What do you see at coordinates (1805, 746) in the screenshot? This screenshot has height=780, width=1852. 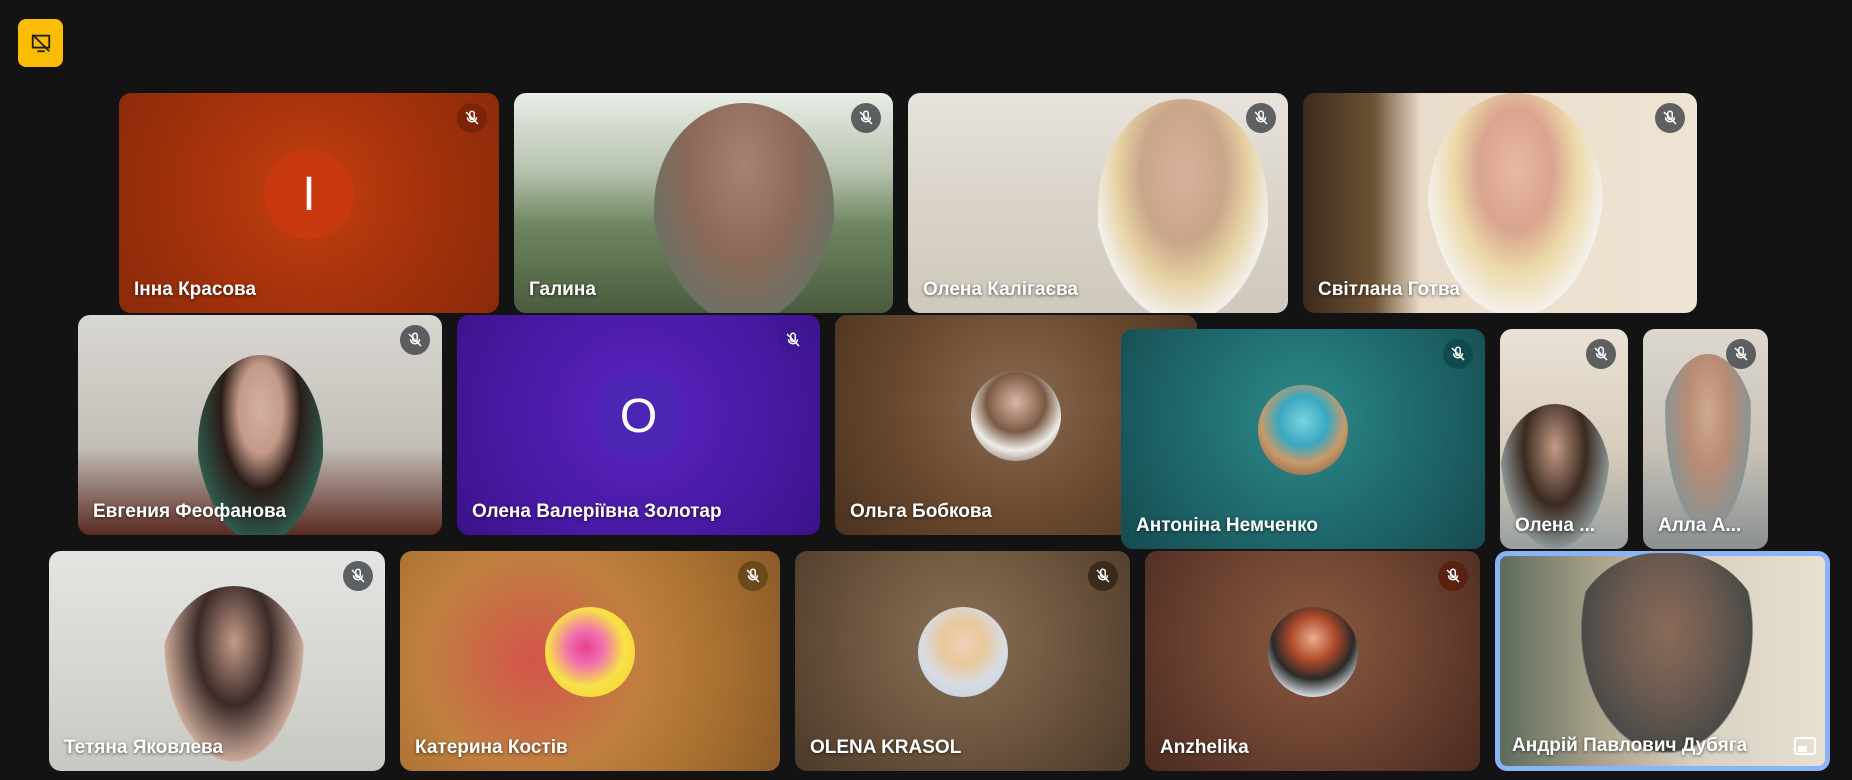 I see `picture-in-picture-icon` at bounding box center [1805, 746].